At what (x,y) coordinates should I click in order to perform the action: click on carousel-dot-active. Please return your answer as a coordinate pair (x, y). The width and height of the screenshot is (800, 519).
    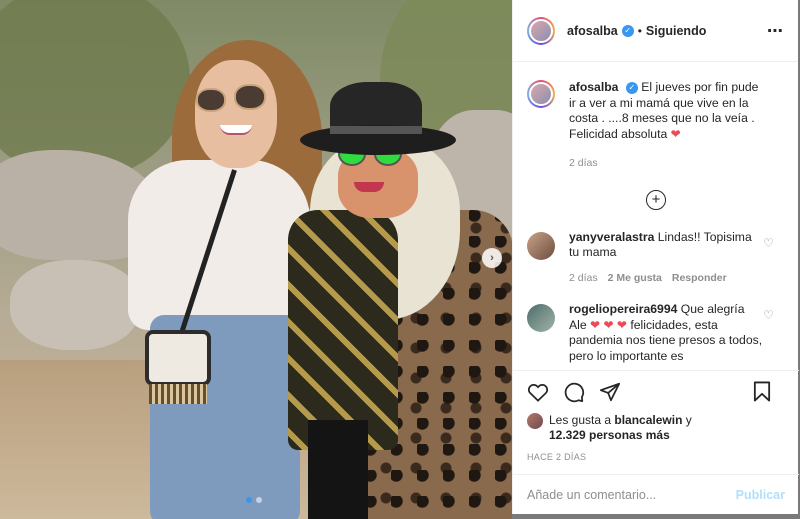
    Looking at the image, I should click on (249, 500).